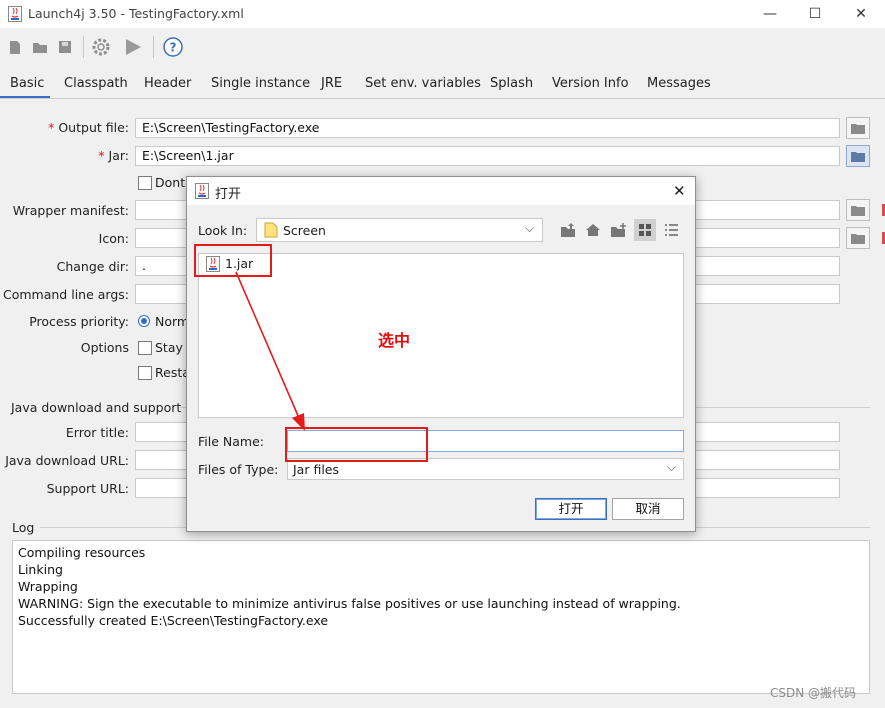  I want to click on tab-jre: JRE, so click(331, 83).